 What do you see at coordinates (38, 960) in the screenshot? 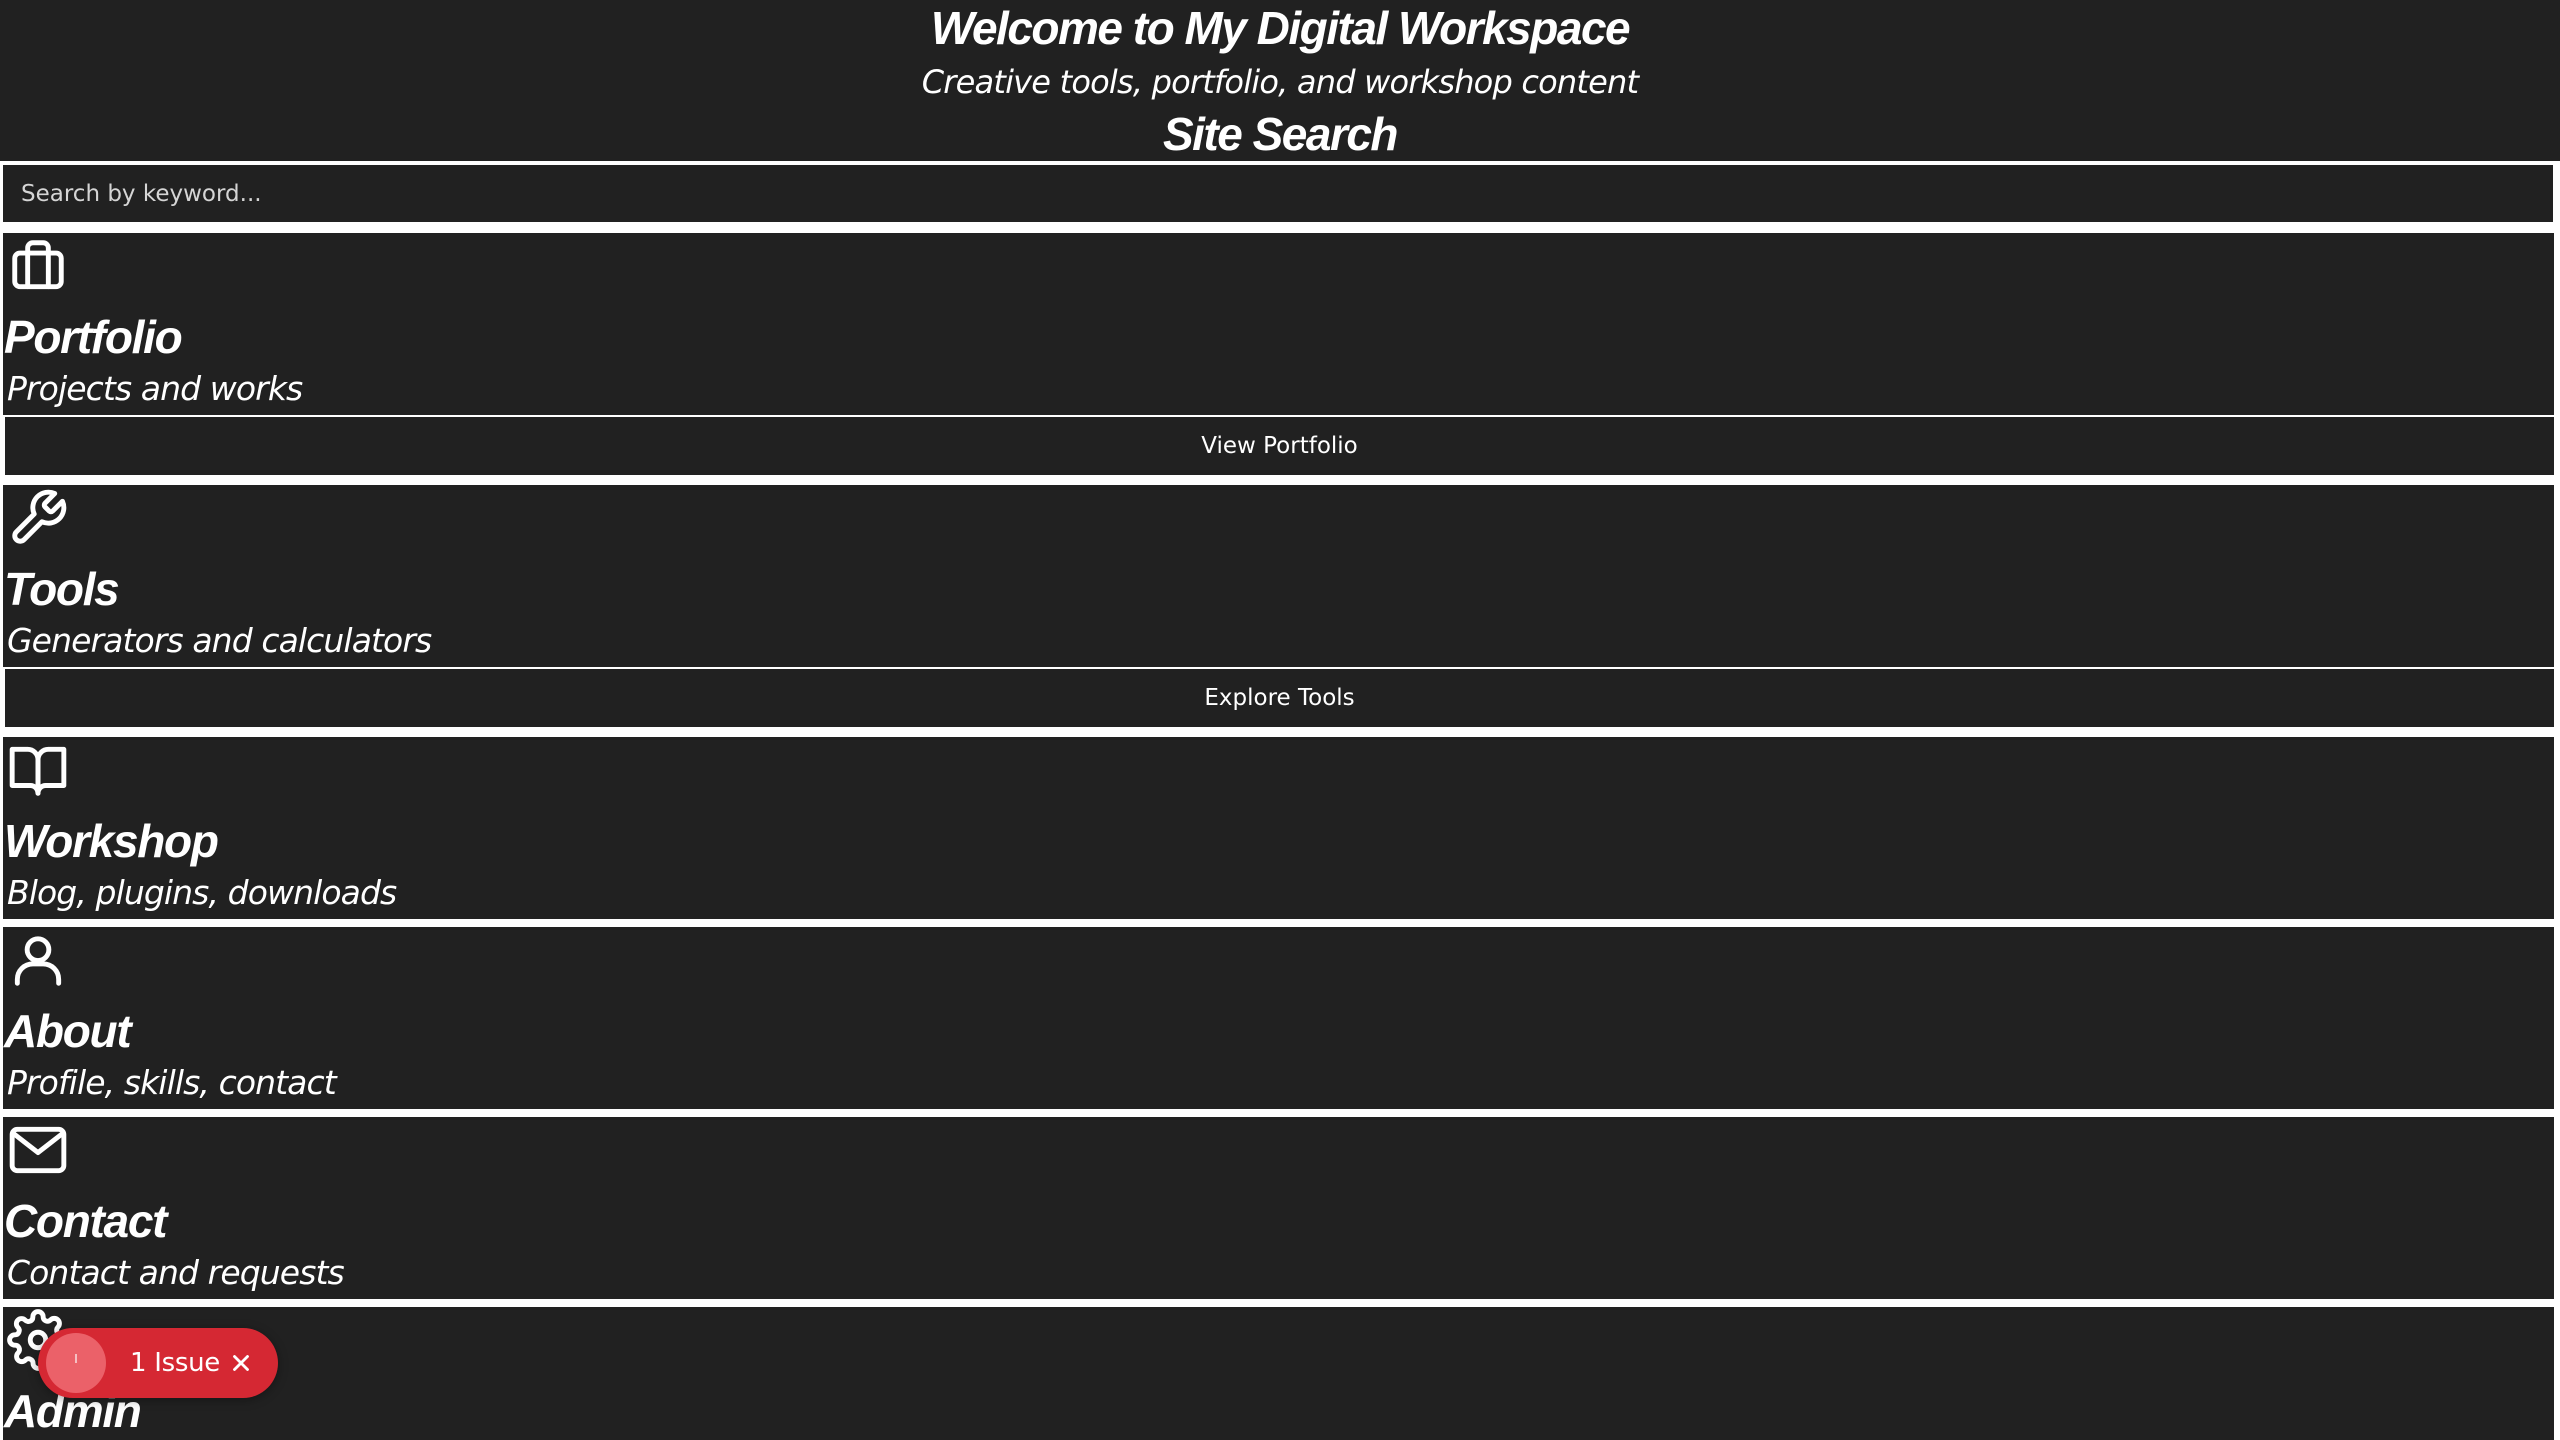
I see `user-icon` at bounding box center [38, 960].